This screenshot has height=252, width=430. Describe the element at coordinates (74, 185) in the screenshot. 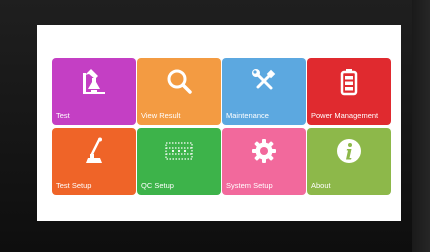

I see `tile-label: Test Setup` at that location.